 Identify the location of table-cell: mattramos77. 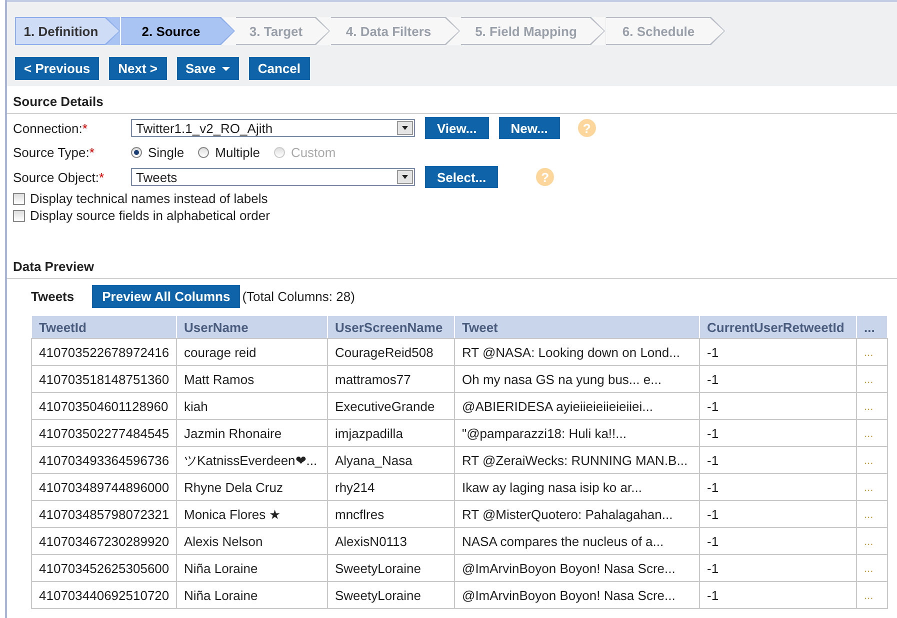
(391, 379).